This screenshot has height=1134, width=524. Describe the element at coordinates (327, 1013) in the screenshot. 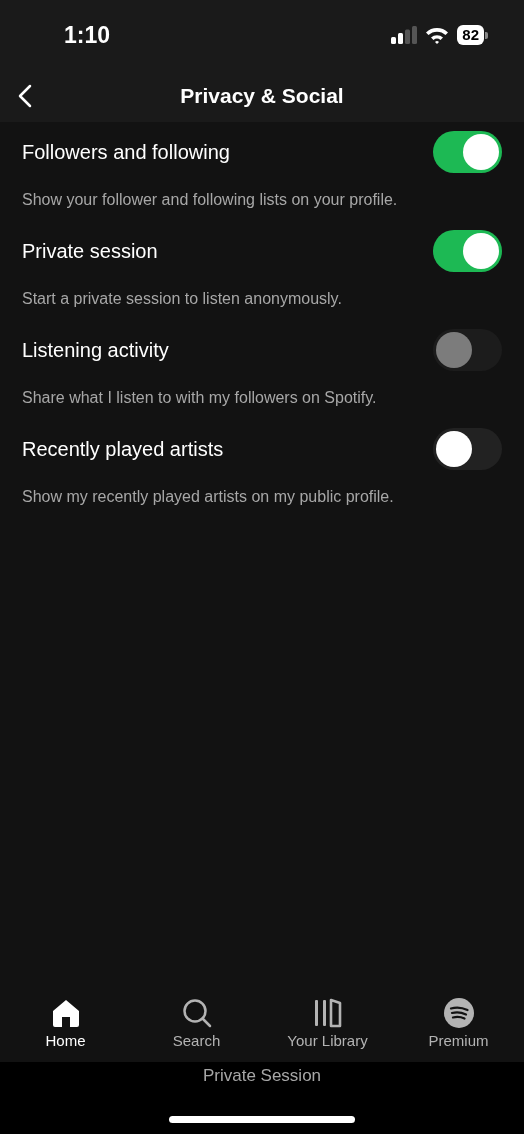

I see `library-icon` at that location.